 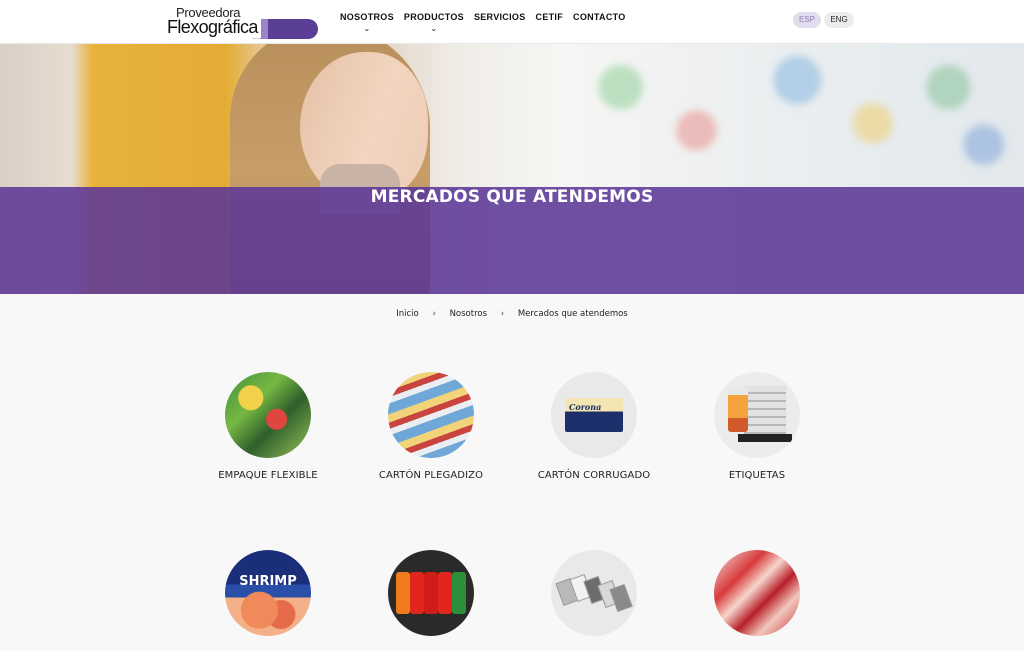 I want to click on folding-carton-image, so click(x=431, y=415).